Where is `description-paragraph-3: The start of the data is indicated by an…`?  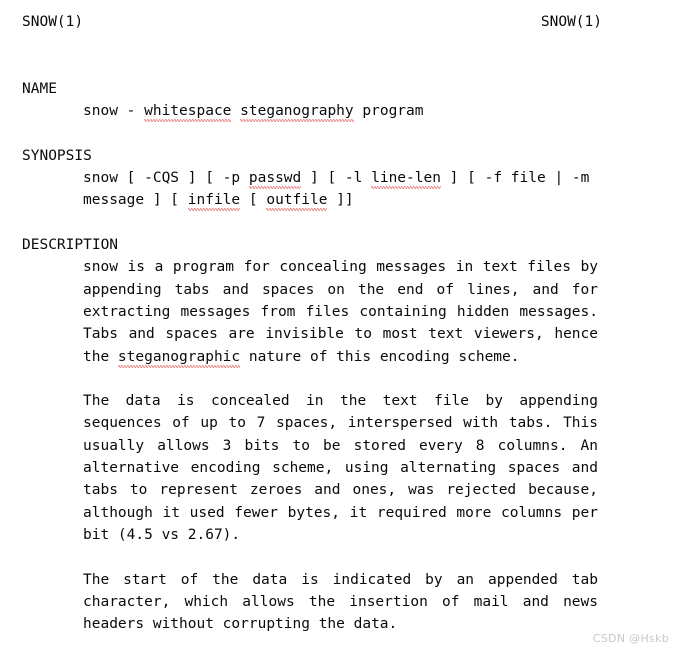
description-paragraph-3: The start of the data is indicated by an… is located at coordinates (338, 602).